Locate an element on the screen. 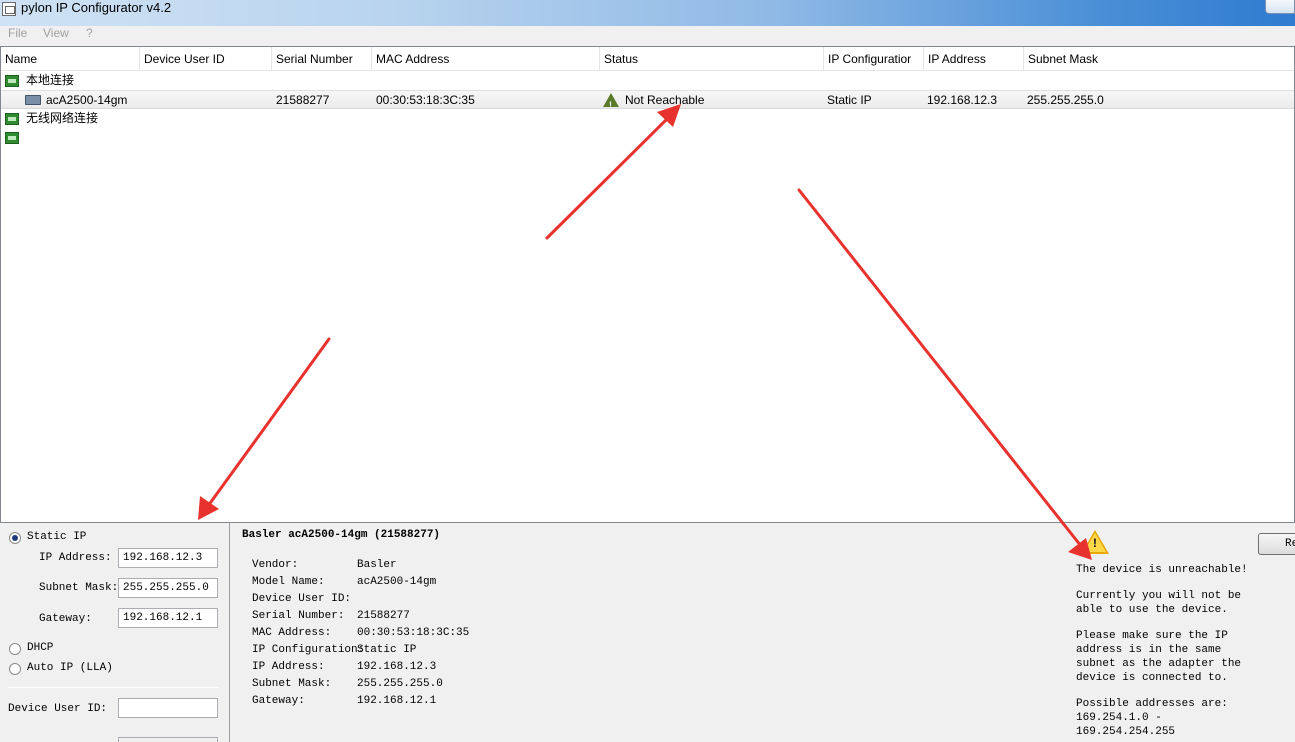  info-value: Static IP is located at coordinates (387, 650).